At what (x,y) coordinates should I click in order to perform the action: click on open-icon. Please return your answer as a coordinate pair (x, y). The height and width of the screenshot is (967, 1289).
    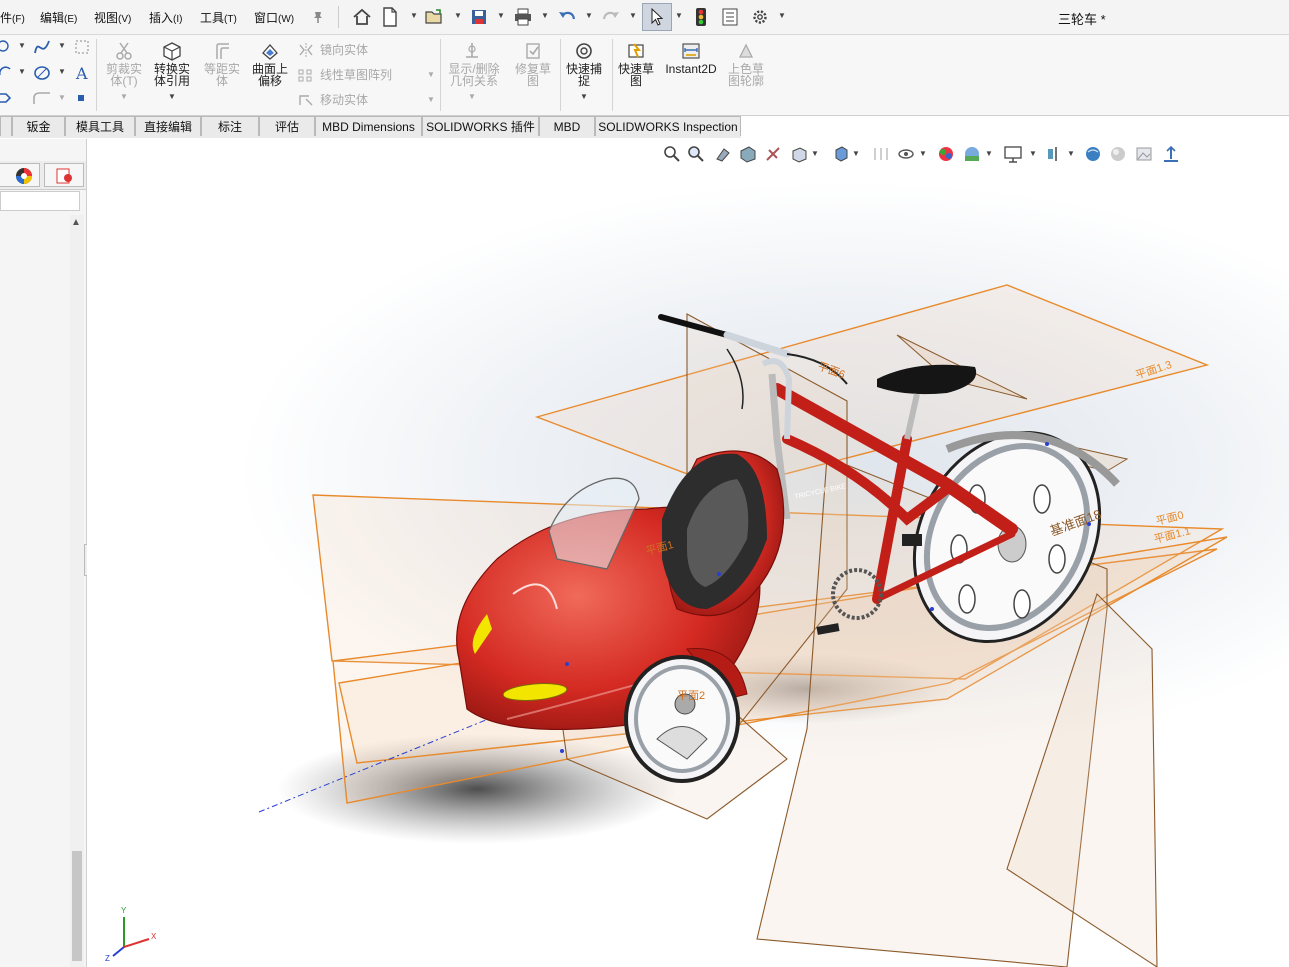
    Looking at the image, I should click on (434, 17).